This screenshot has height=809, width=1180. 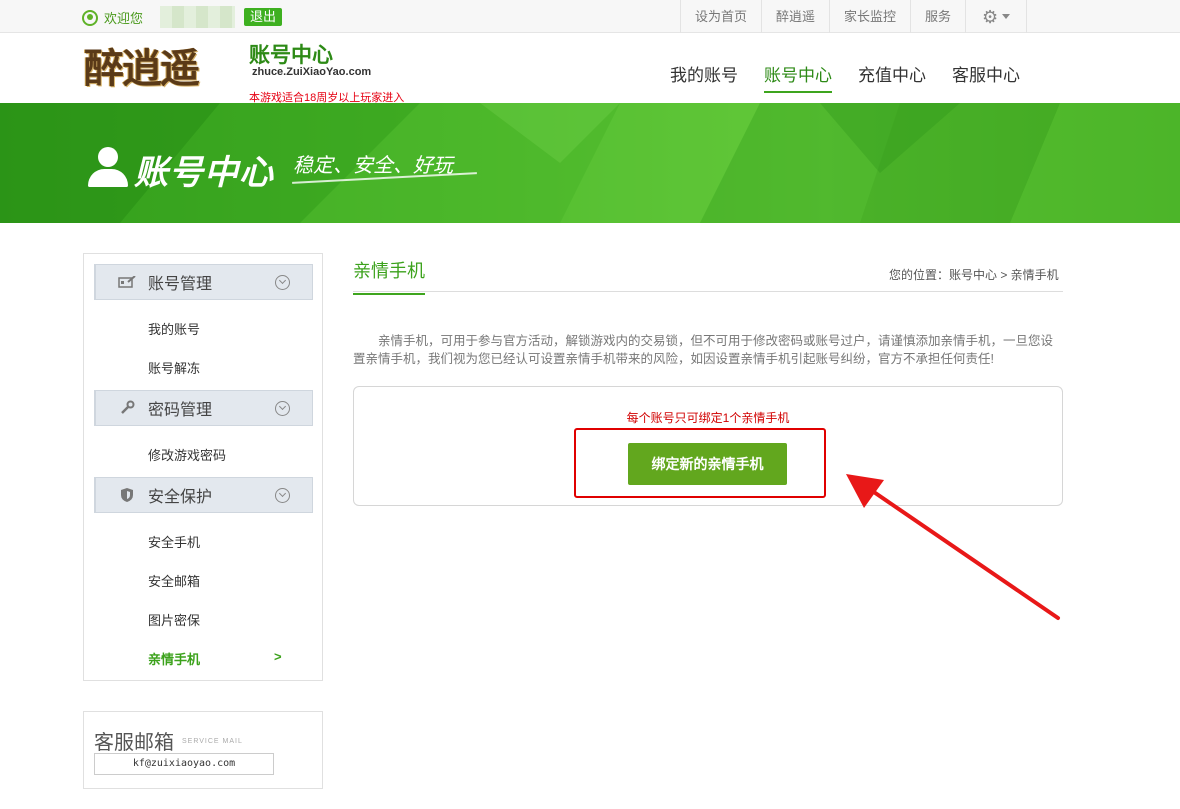 What do you see at coordinates (174, 658) in the screenshot?
I see `sidebar-item-family-phone: 亲情手机` at bounding box center [174, 658].